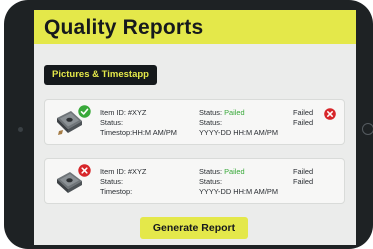 The image size is (373, 249). Describe the element at coordinates (100, 75) in the screenshot. I see `section-label: Pictures & Timestapp` at that location.